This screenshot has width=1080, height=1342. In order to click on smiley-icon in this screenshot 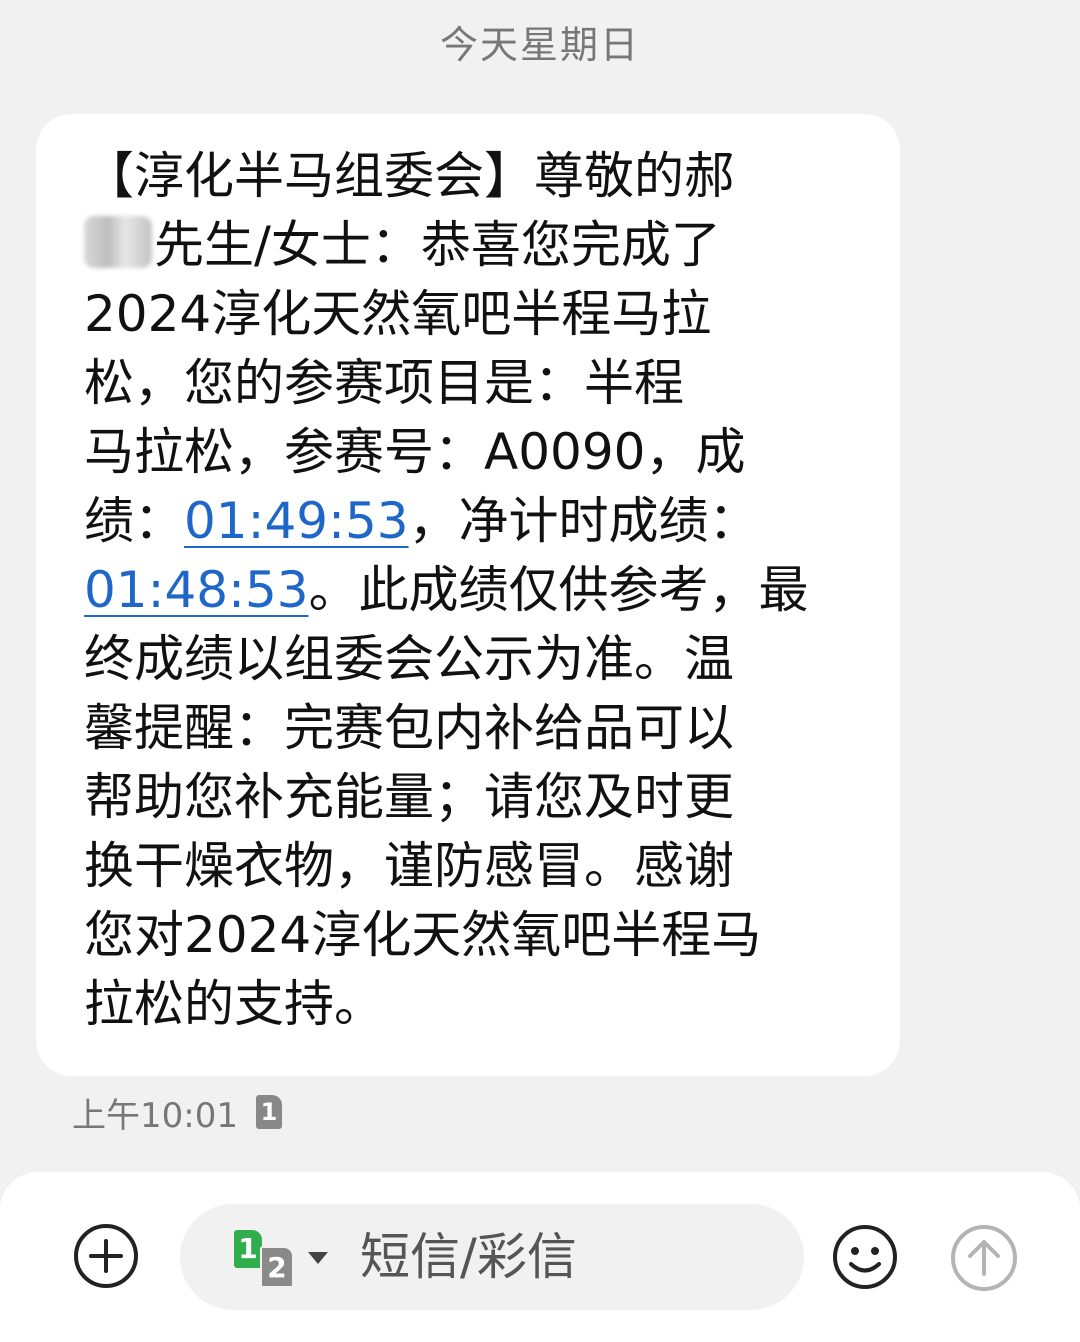, I will do `click(865, 1257)`.